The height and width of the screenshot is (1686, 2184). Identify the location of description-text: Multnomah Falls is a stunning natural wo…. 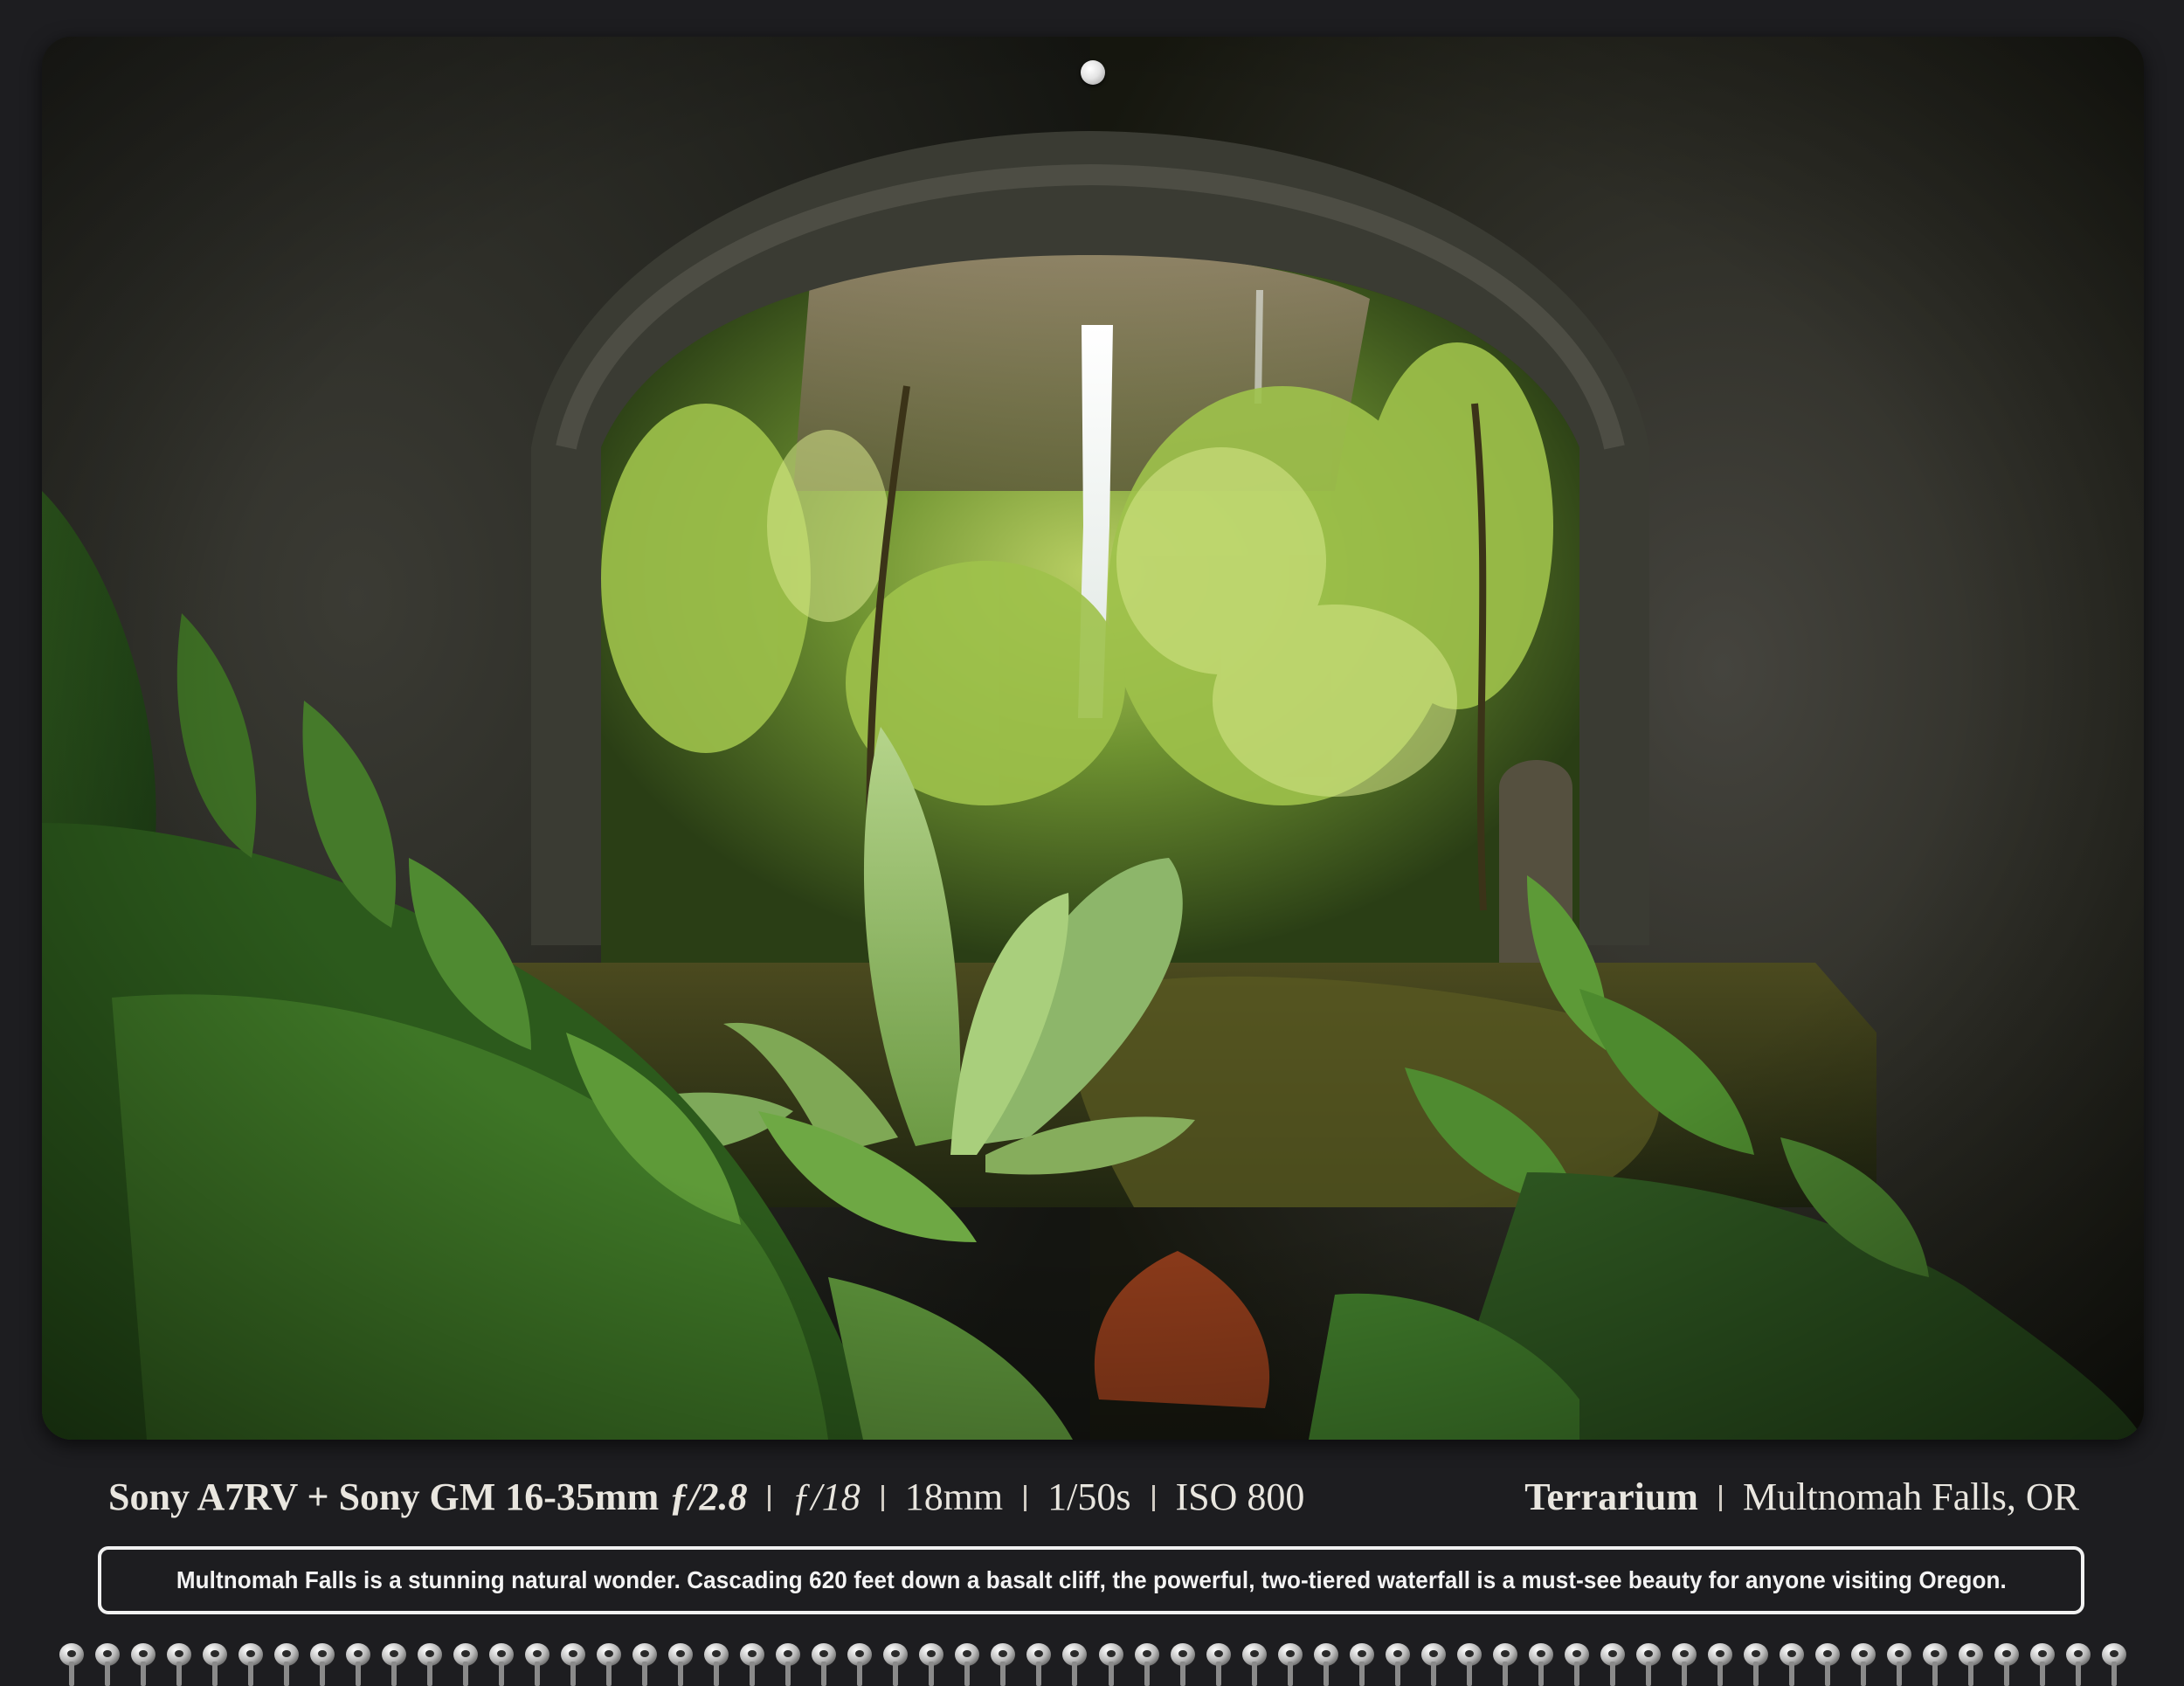
(1091, 1579).